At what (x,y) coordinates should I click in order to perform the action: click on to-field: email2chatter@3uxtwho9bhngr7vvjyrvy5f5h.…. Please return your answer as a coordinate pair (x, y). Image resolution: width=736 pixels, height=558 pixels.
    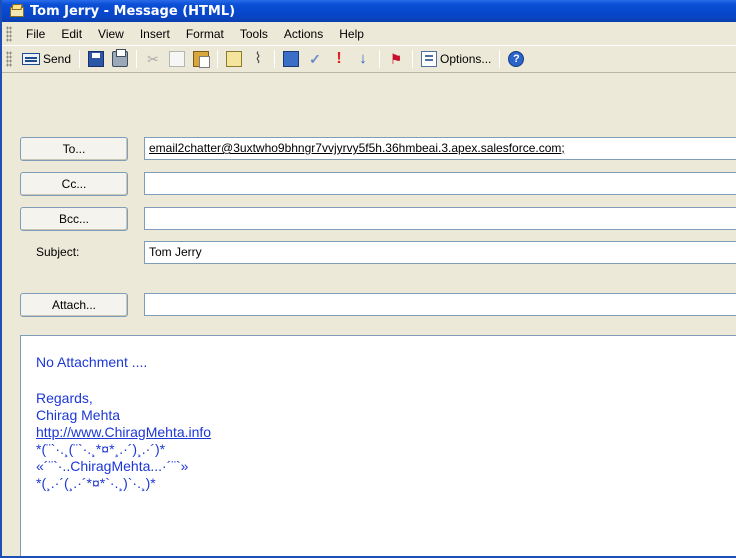
    Looking at the image, I should click on (440, 148).